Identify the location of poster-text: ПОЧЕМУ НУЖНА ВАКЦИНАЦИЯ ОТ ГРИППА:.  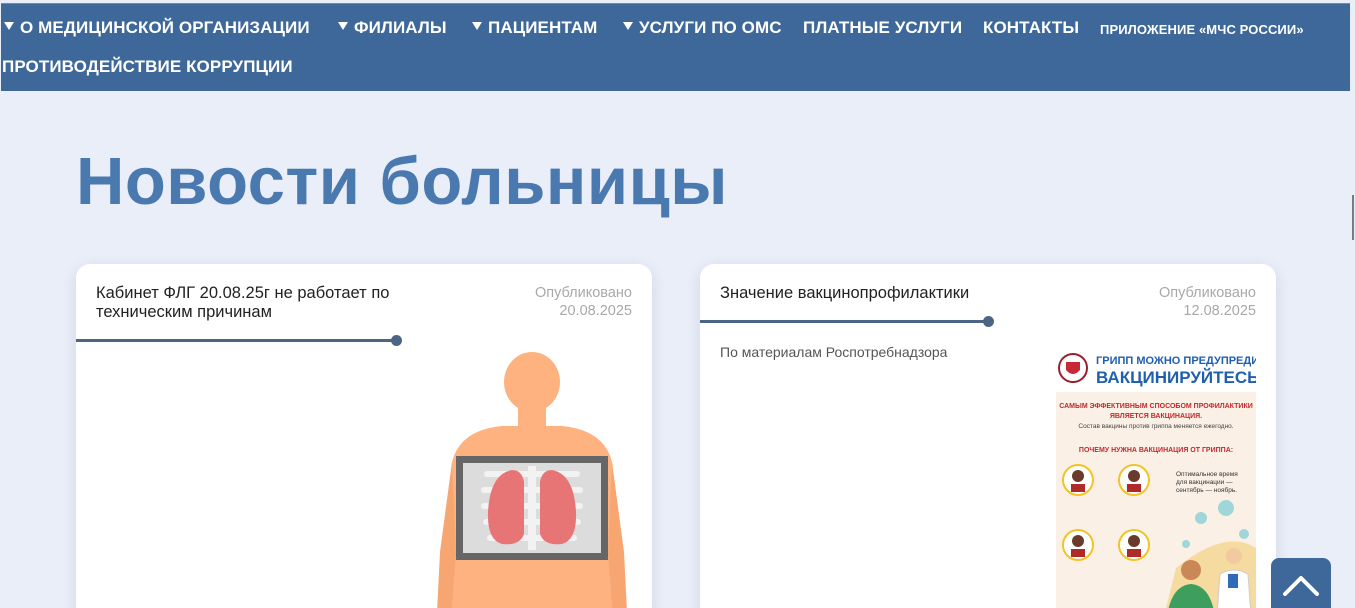
(1156, 450).